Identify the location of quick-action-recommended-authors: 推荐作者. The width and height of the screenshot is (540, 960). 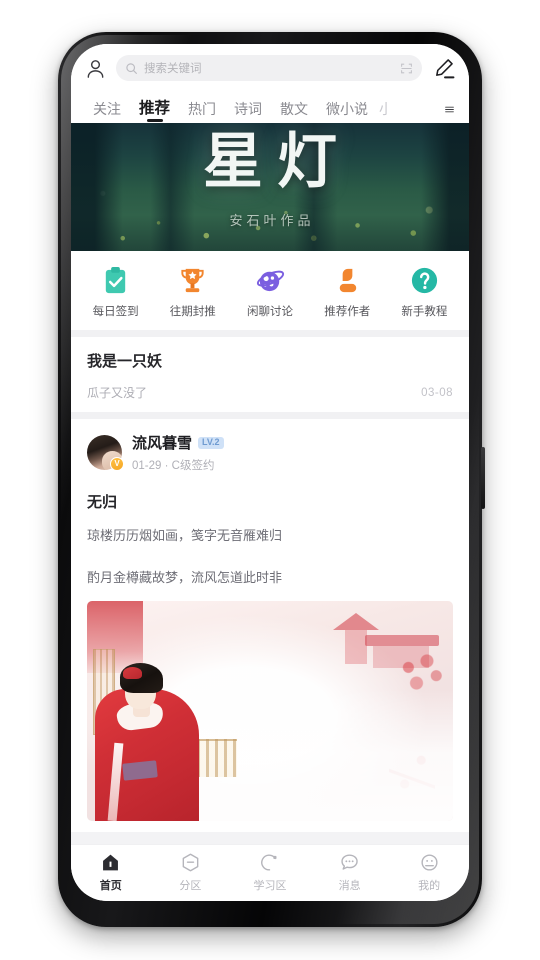
(347, 292).